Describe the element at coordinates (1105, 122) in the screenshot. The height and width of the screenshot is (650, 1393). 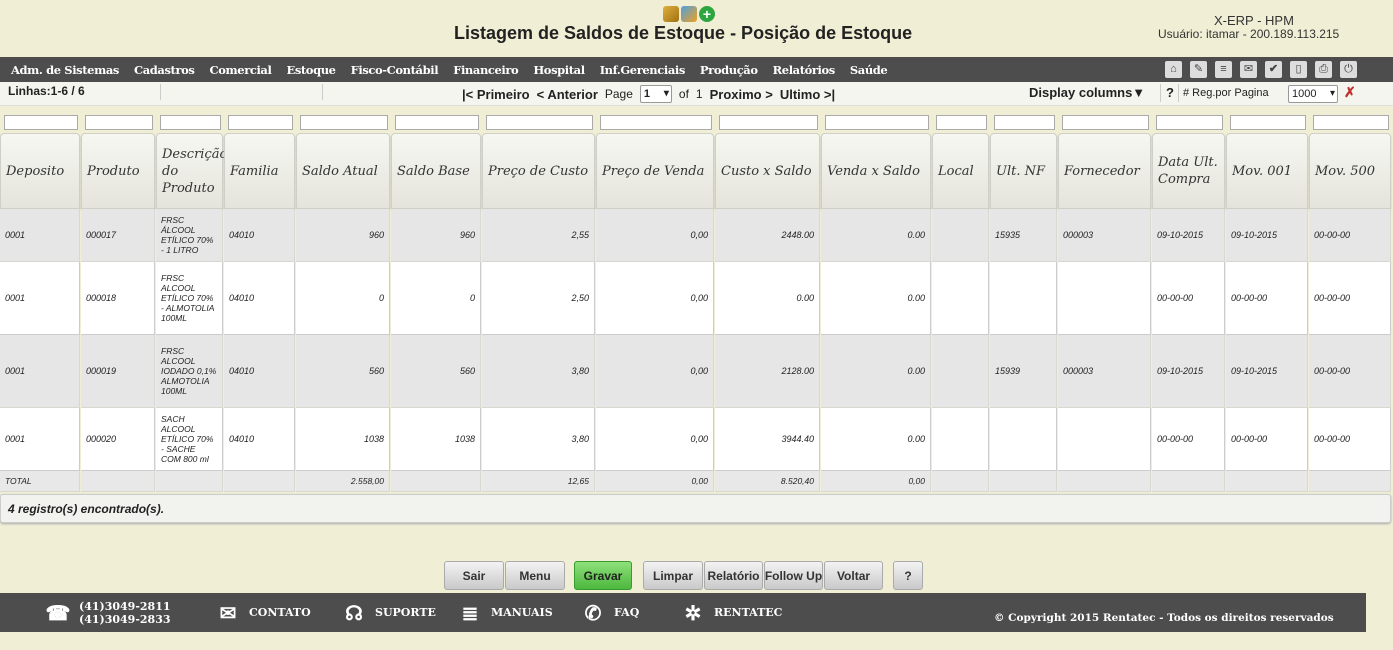
I see `filter-fornecedor` at that location.